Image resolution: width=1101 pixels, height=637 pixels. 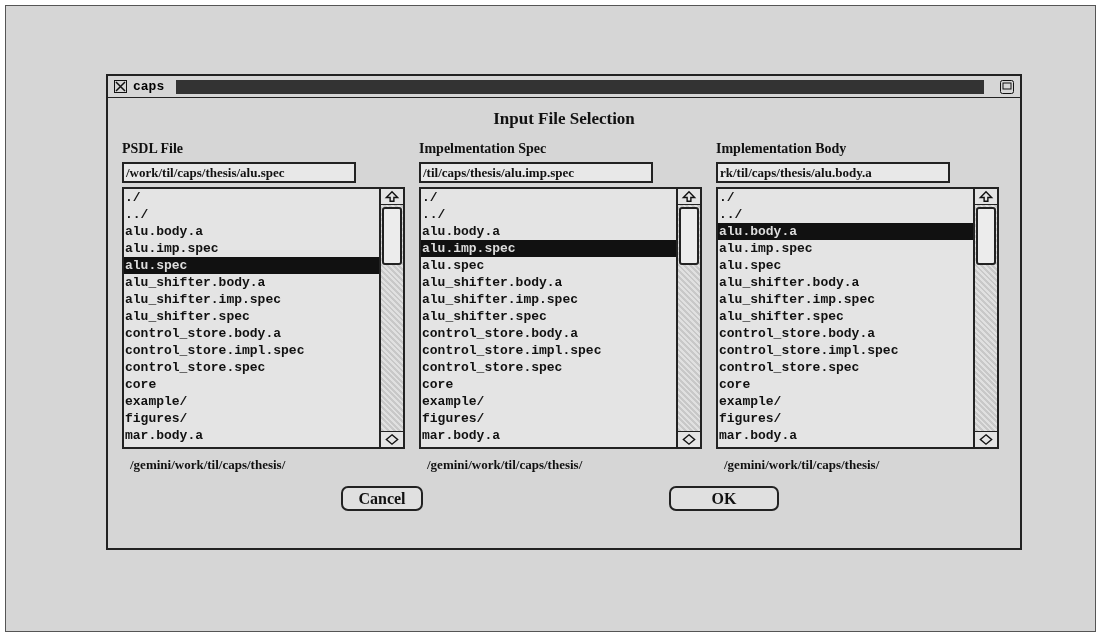 I want to click on window-title: caps, so click(x=149, y=86).